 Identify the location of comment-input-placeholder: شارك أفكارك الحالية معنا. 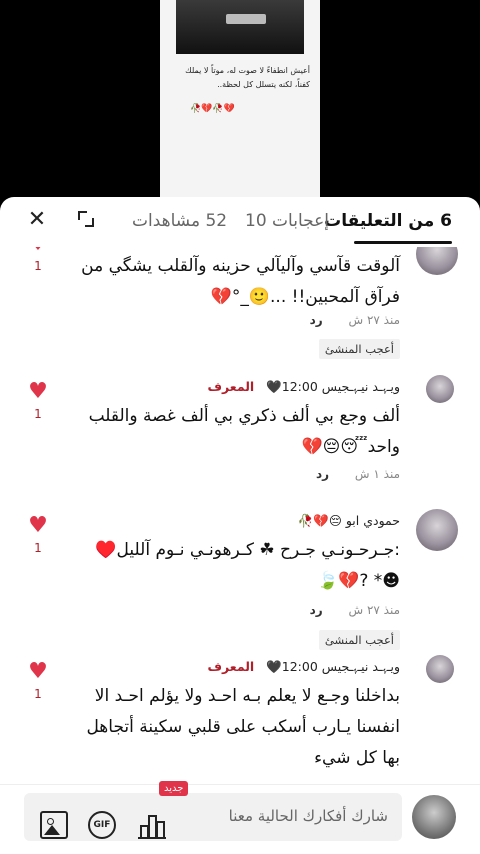
(308, 816).